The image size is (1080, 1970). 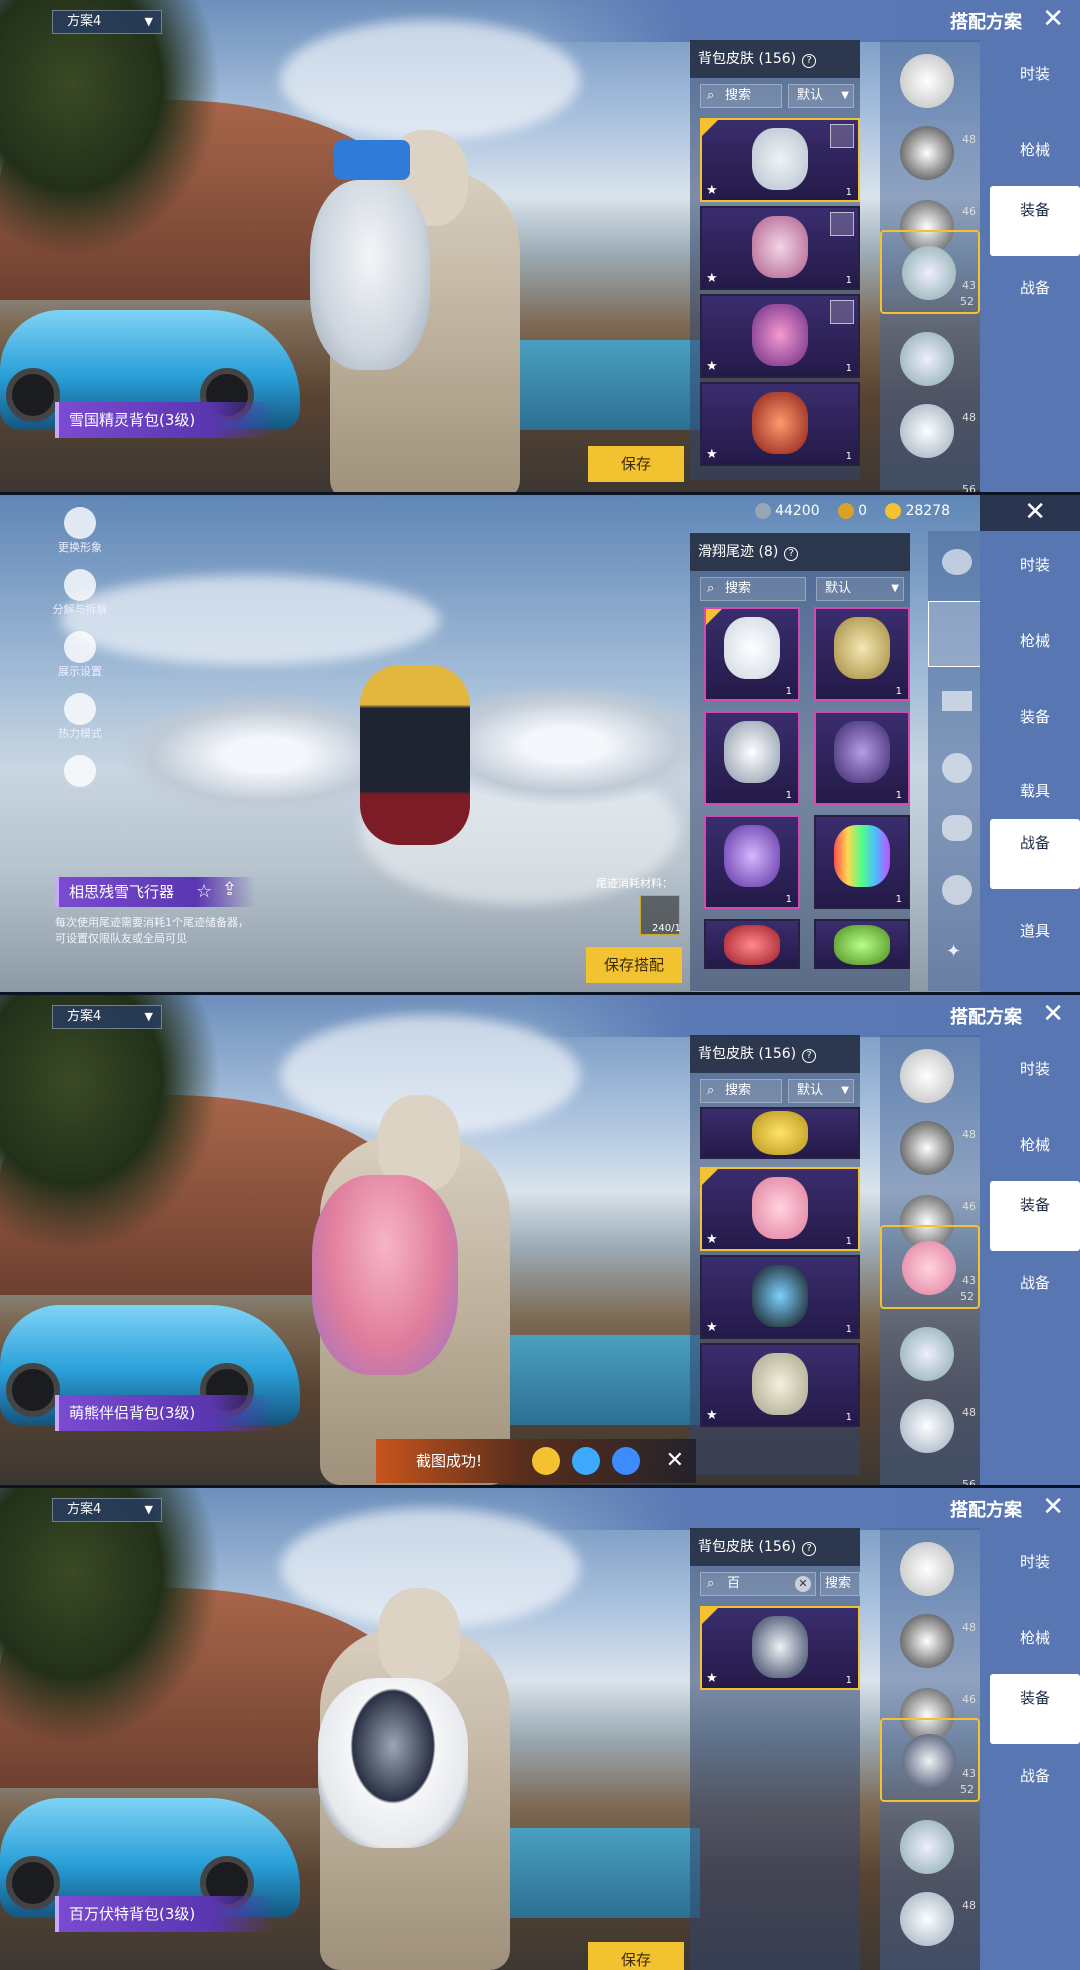 I want to click on emote-icon, so click(x=957, y=768).